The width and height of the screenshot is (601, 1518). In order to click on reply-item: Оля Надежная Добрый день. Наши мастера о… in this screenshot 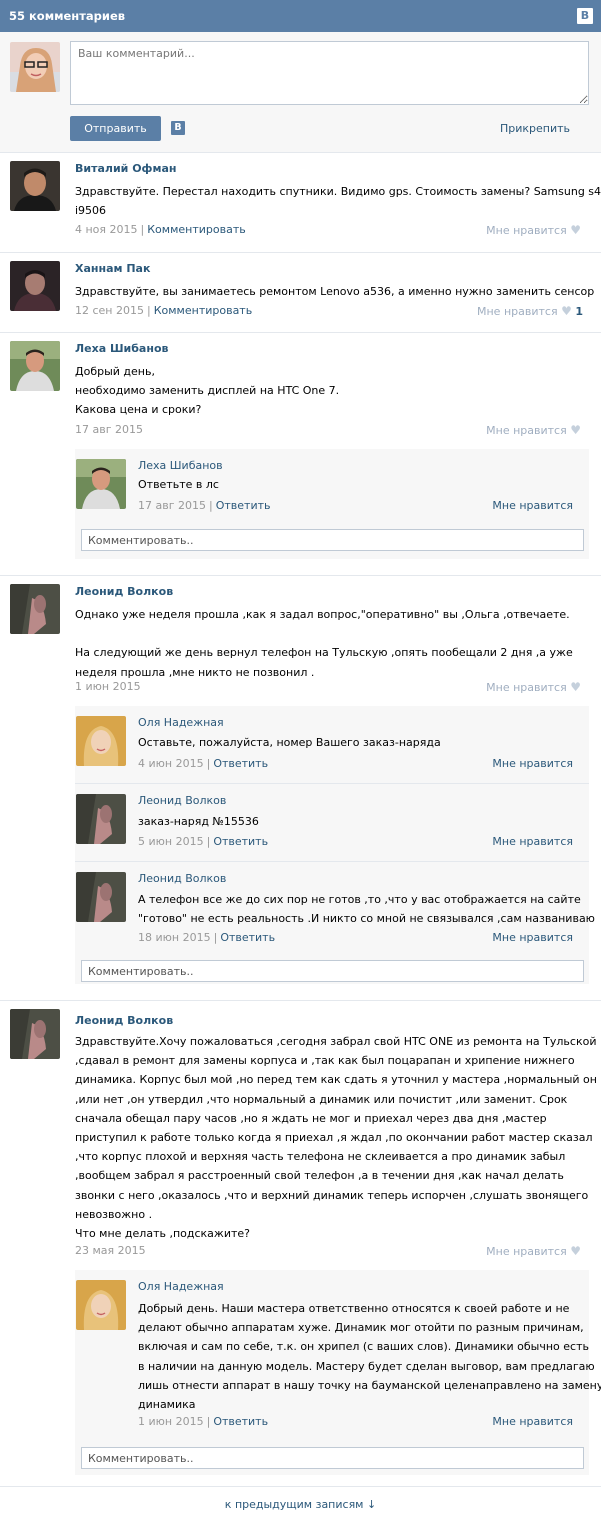, I will do `click(338, 1355)`.